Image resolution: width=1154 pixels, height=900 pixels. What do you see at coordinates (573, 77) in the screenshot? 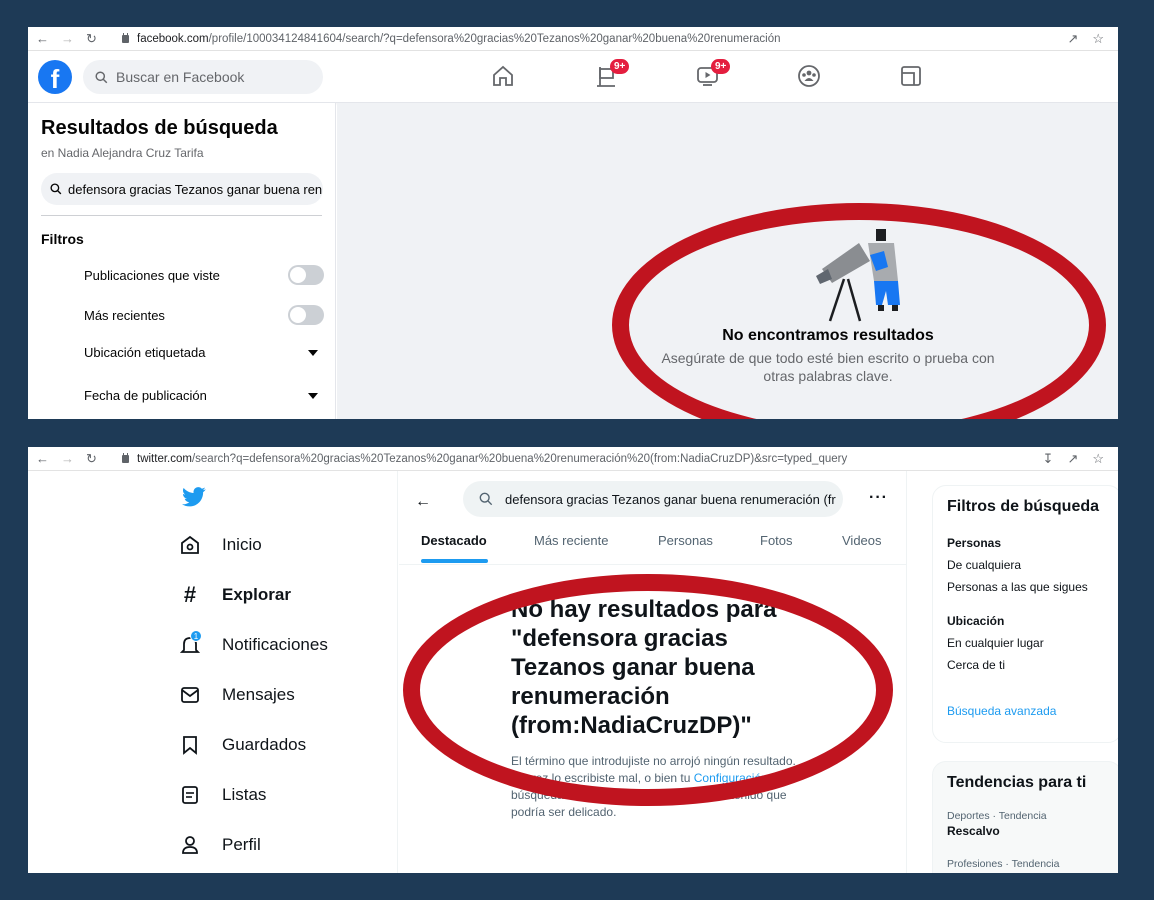
I see `facebook-header: f Buscar en Facebook 9+ 9+` at bounding box center [573, 77].